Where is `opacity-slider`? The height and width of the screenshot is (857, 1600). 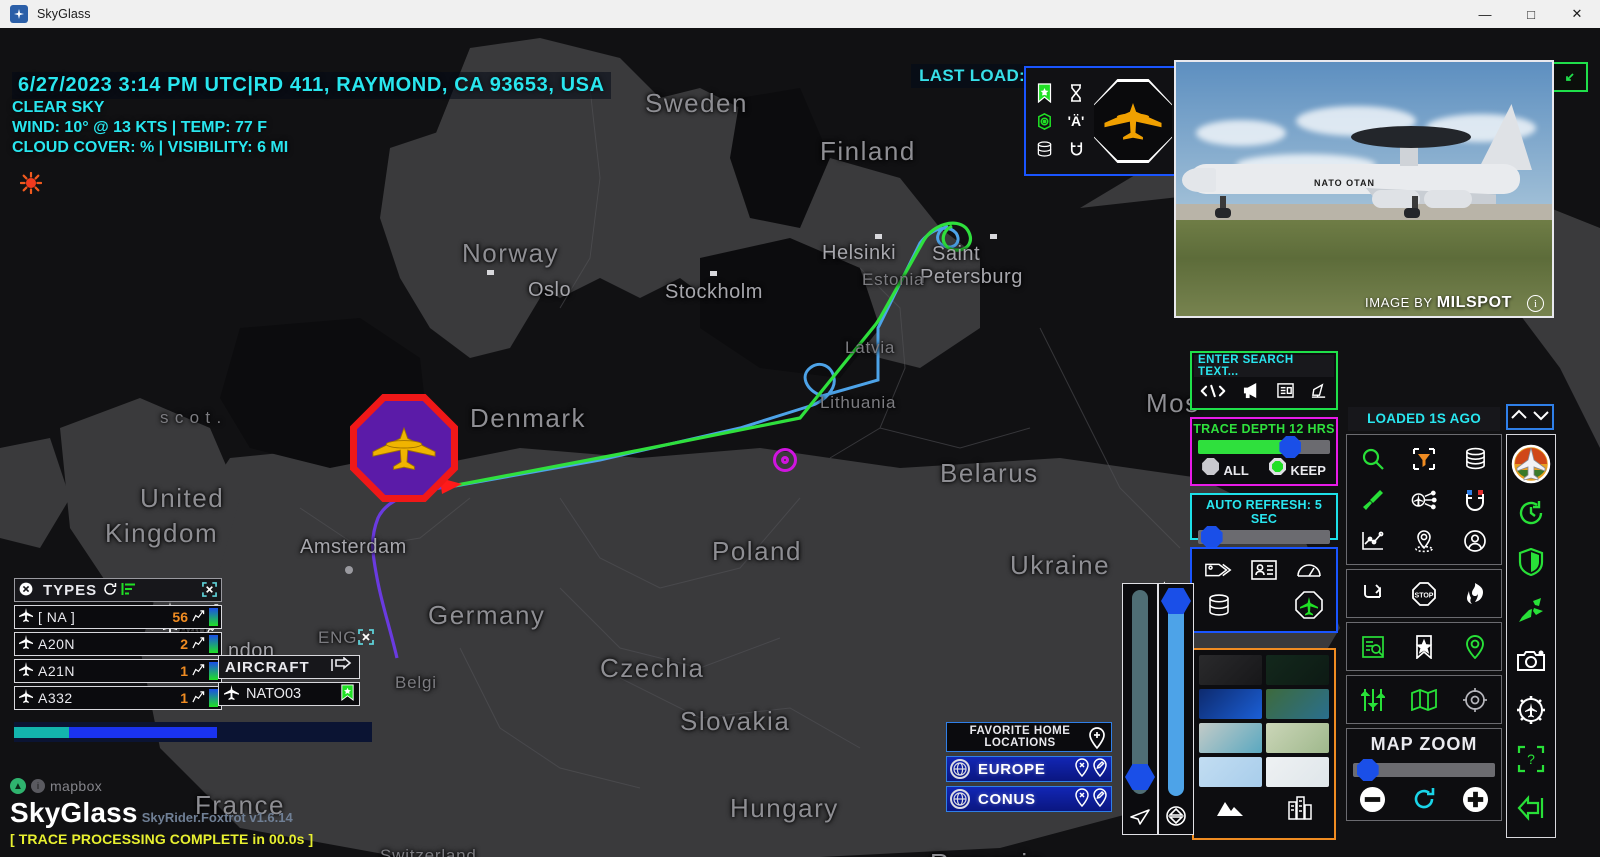 opacity-slider is located at coordinates (1176, 709).